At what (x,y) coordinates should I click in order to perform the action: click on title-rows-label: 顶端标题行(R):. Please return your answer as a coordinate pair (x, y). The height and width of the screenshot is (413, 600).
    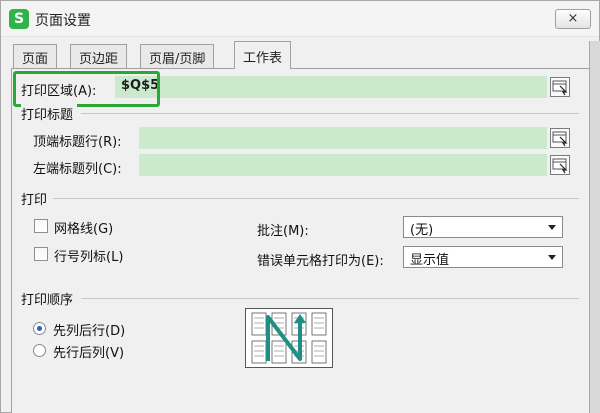
    Looking at the image, I should click on (77, 142).